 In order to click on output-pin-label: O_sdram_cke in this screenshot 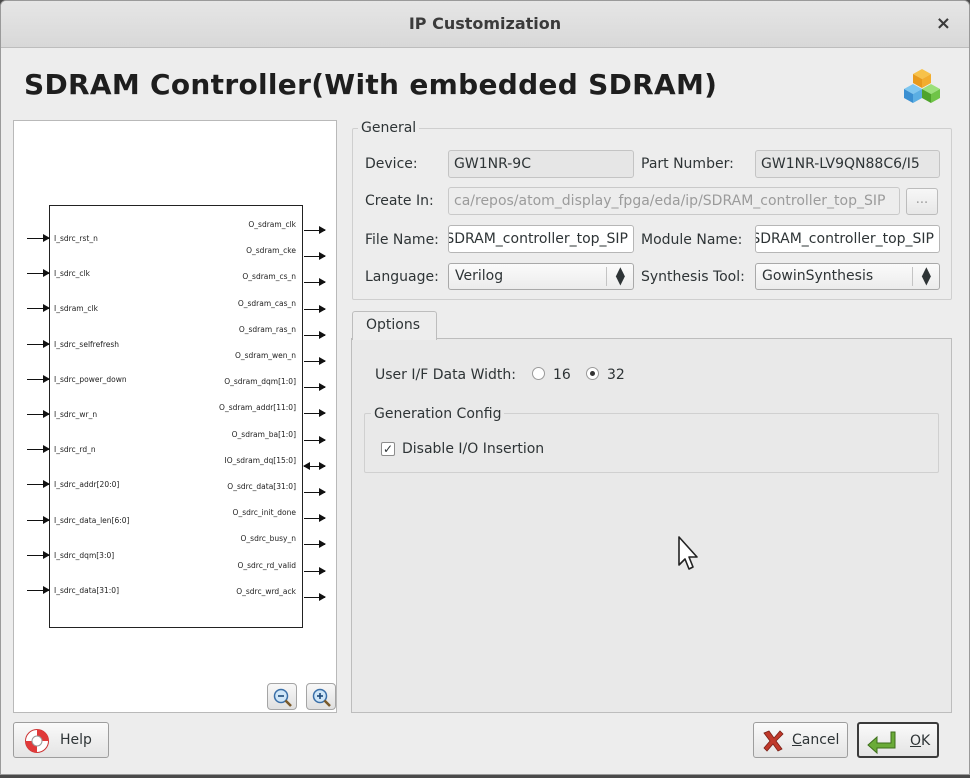, I will do `click(271, 251)`.